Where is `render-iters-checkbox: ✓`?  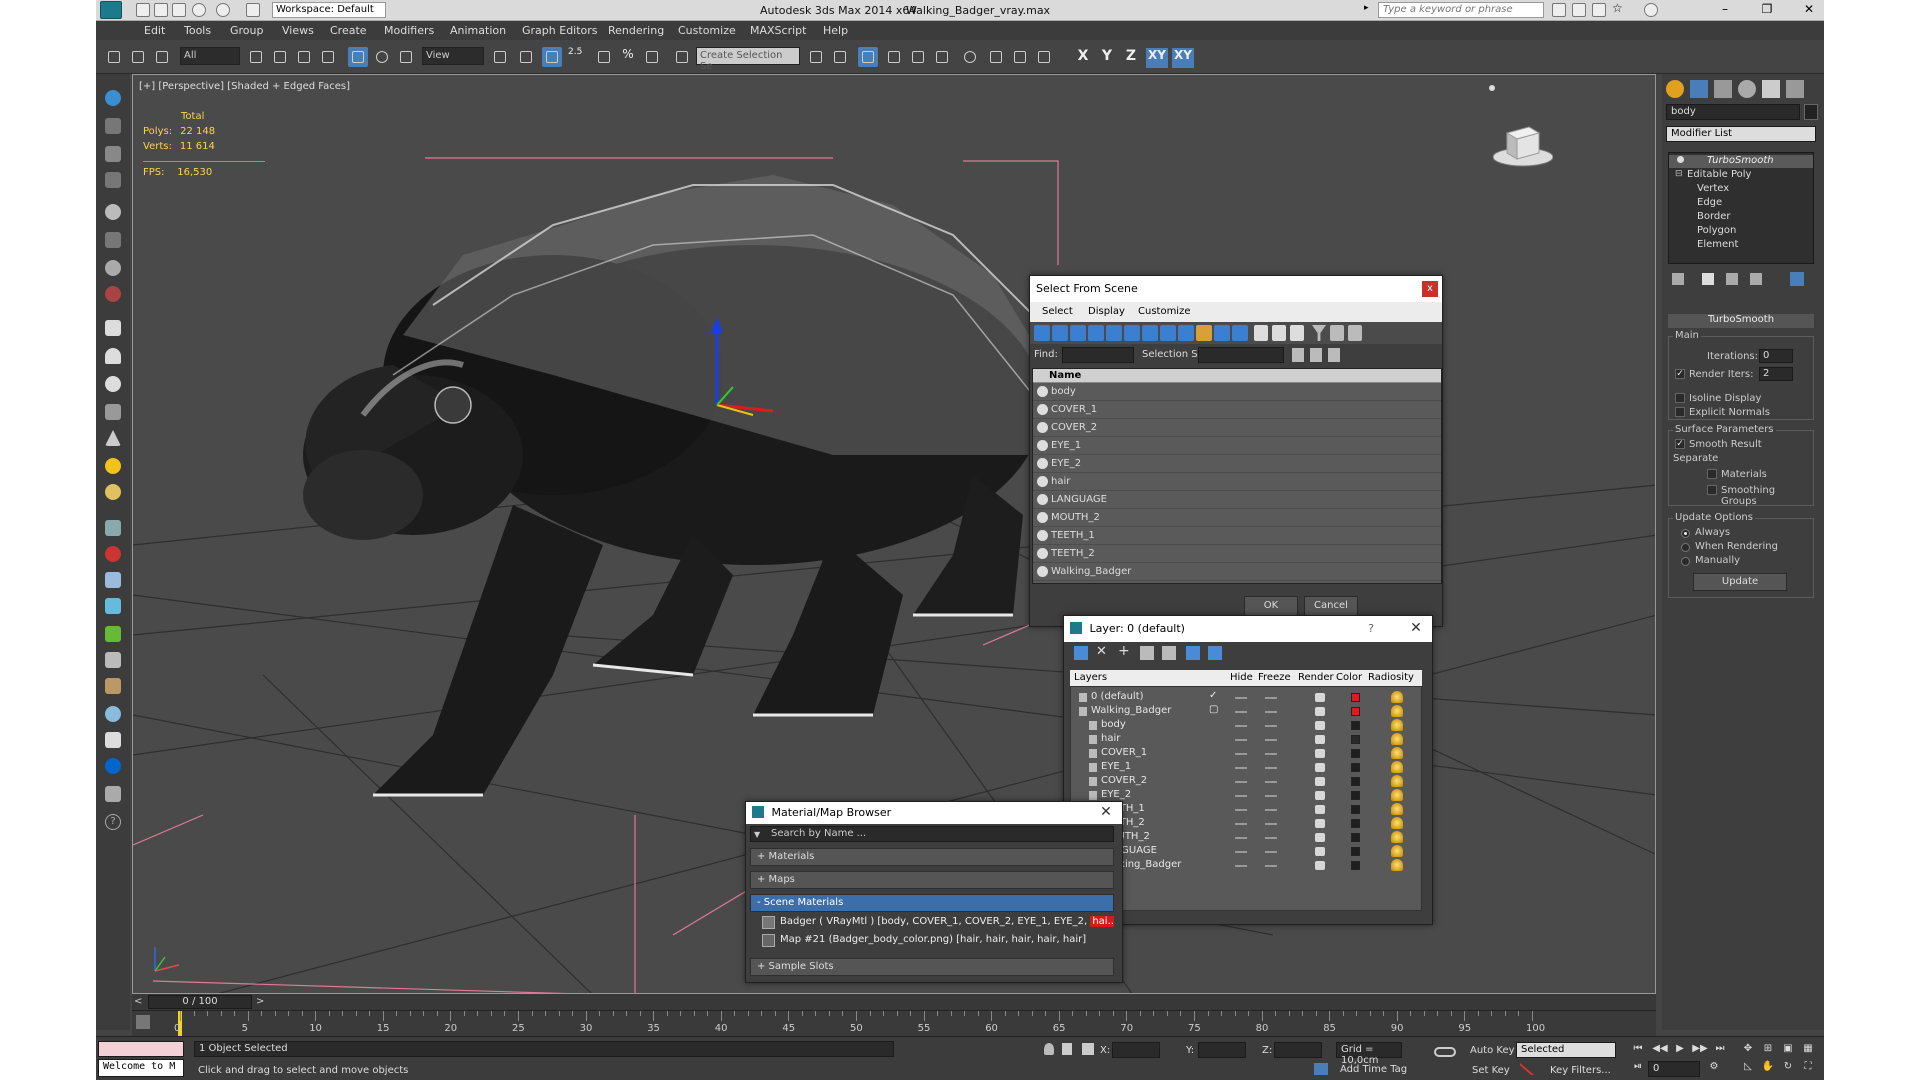
render-iters-checkbox: ✓ is located at coordinates (1680, 374).